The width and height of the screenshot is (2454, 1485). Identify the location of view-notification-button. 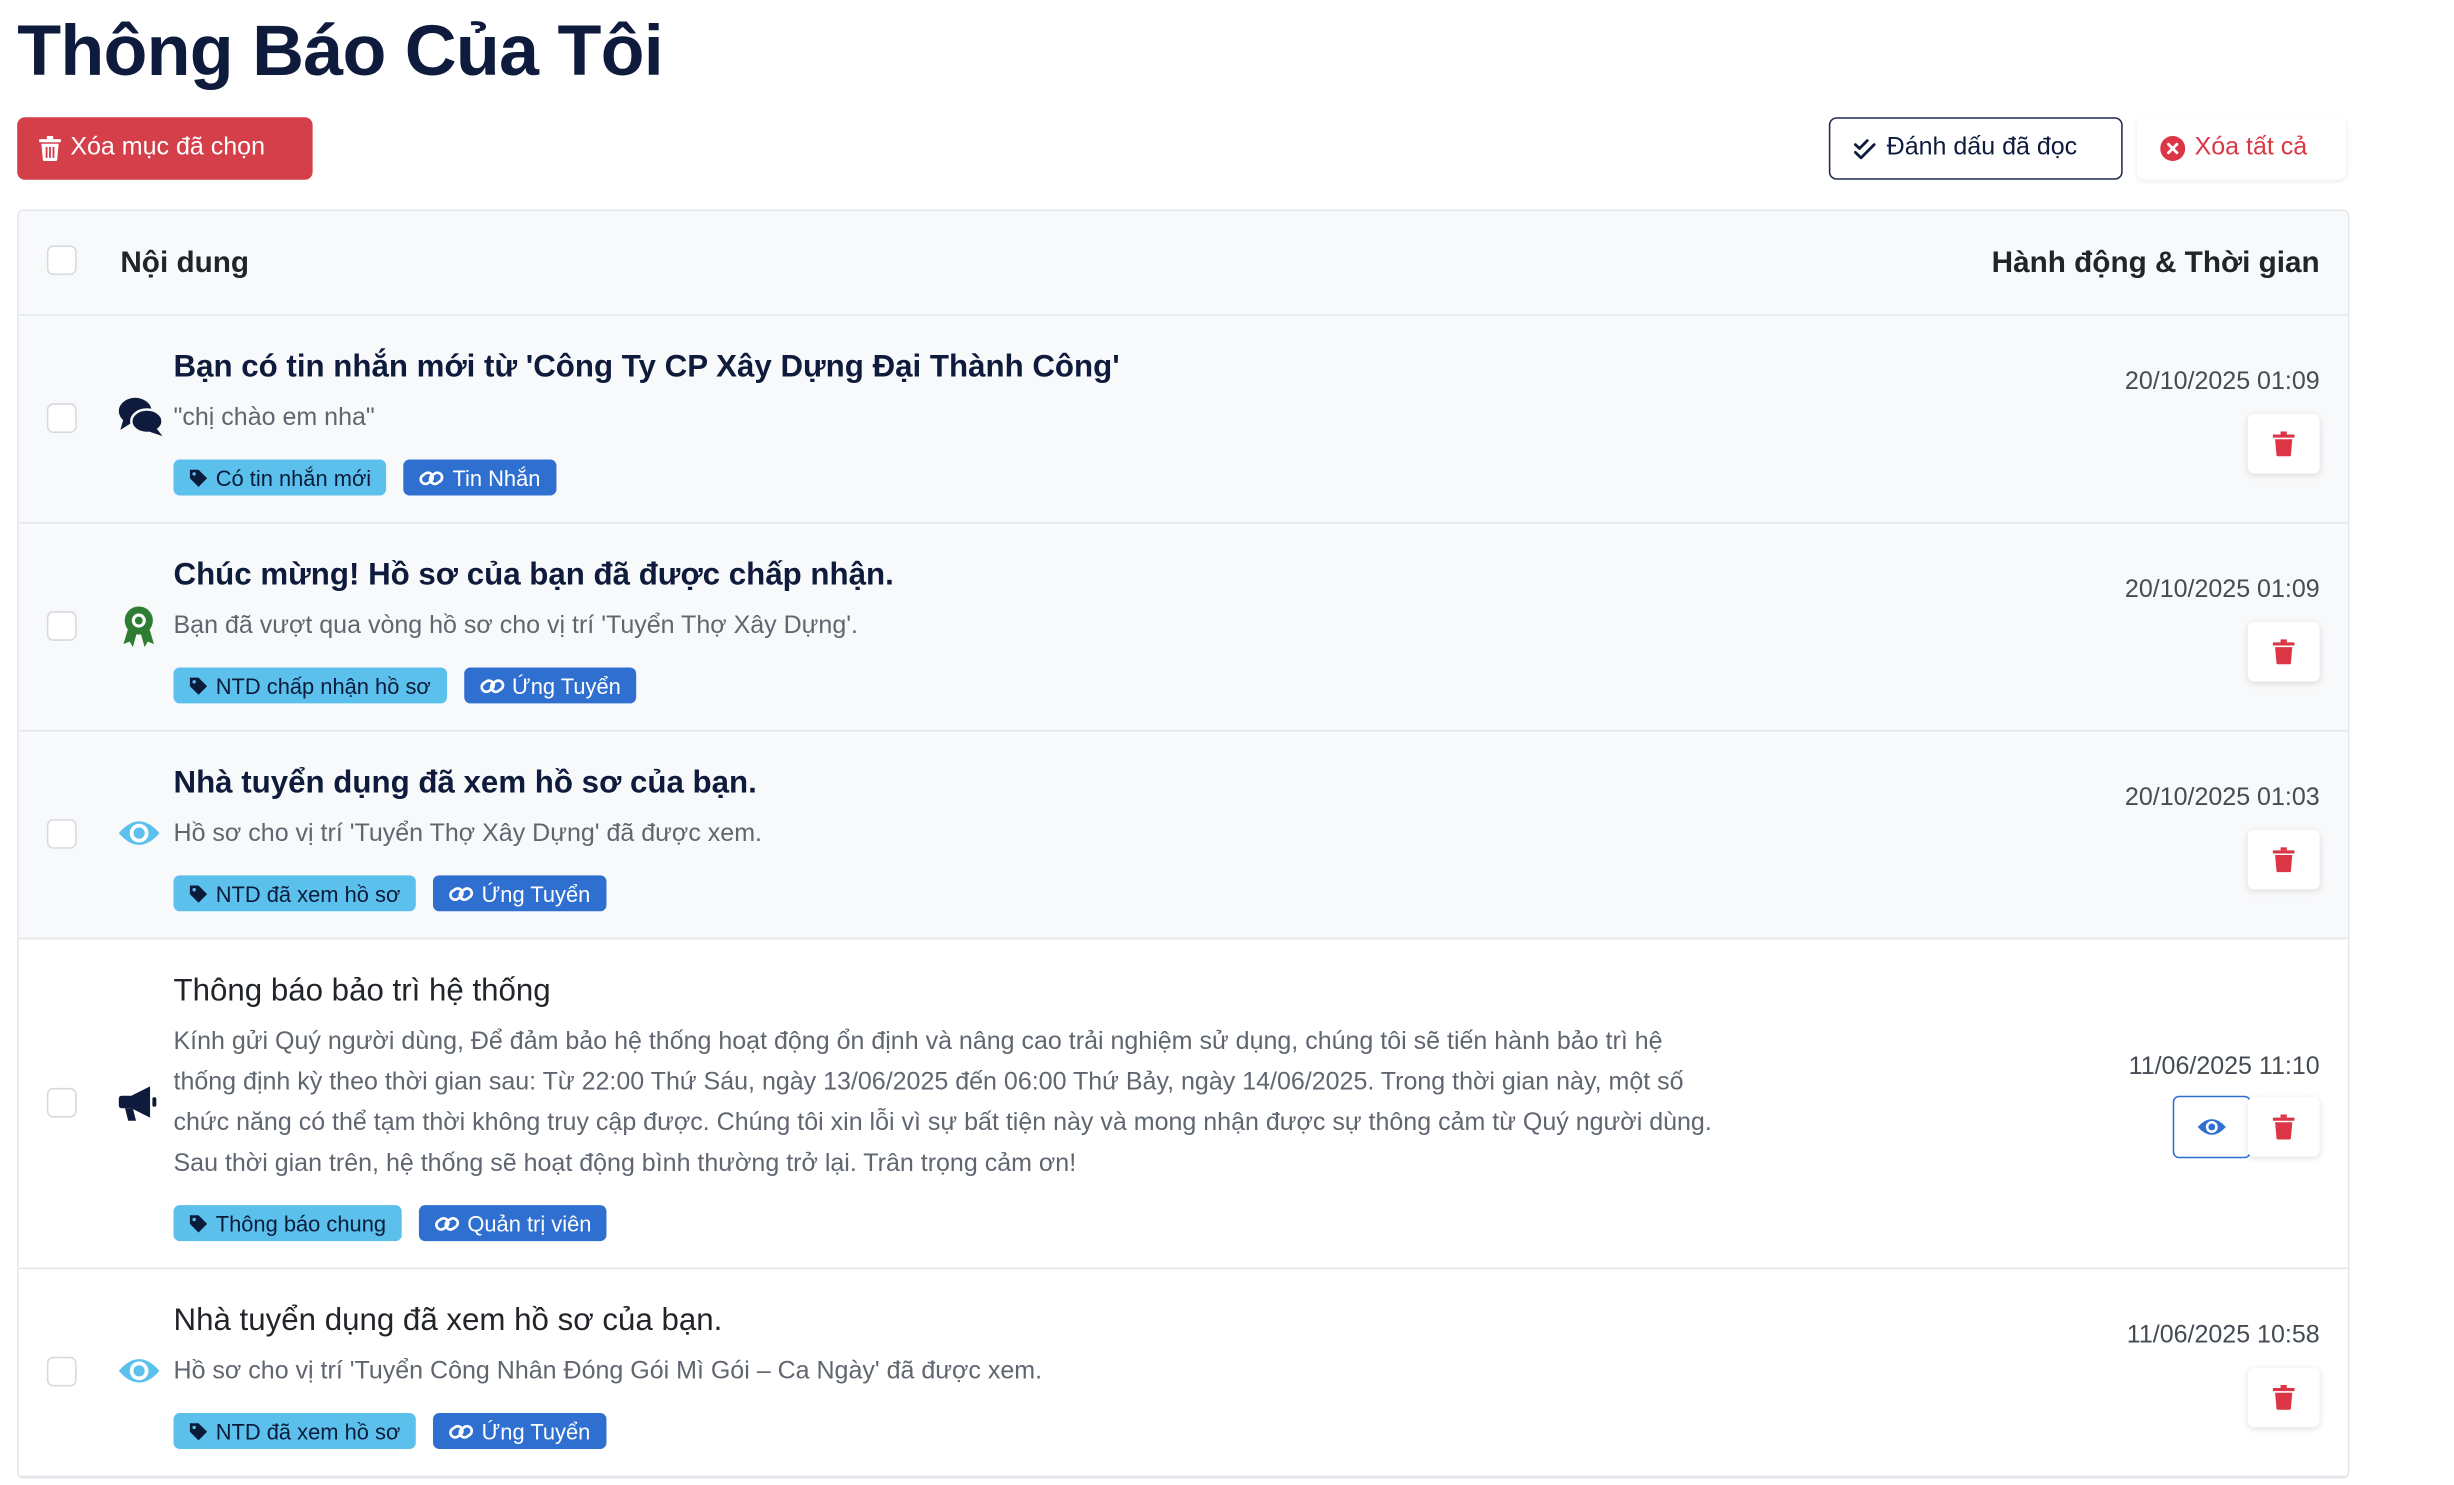
(2211, 1127).